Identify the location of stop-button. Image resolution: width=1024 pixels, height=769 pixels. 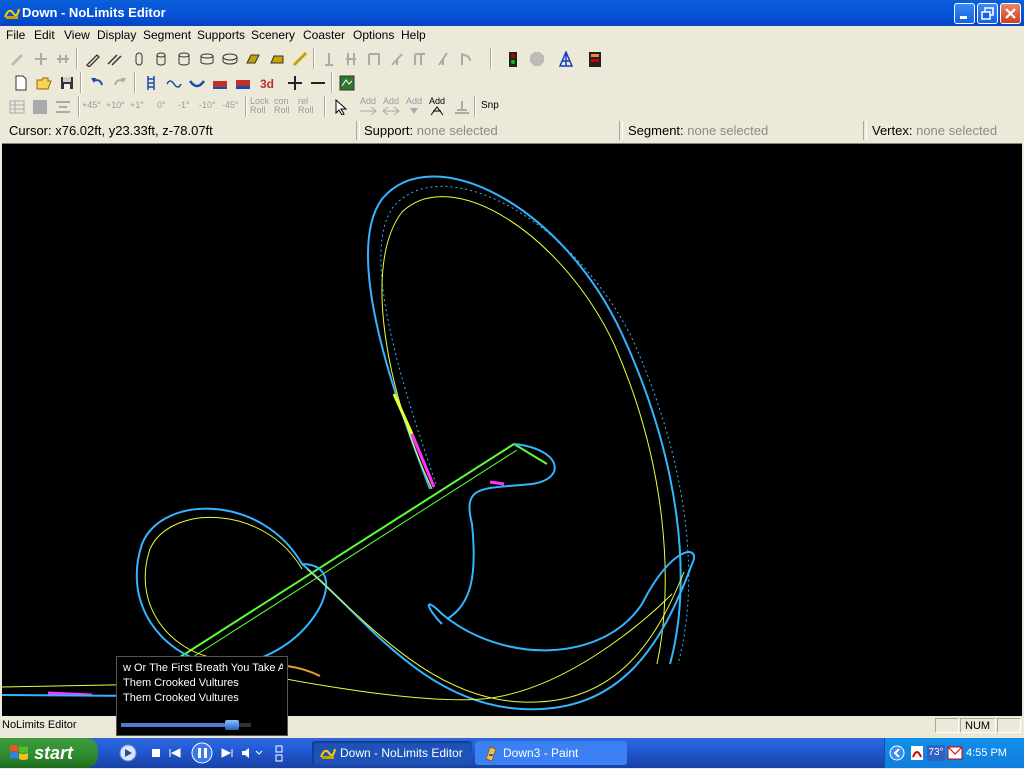
(537, 59).